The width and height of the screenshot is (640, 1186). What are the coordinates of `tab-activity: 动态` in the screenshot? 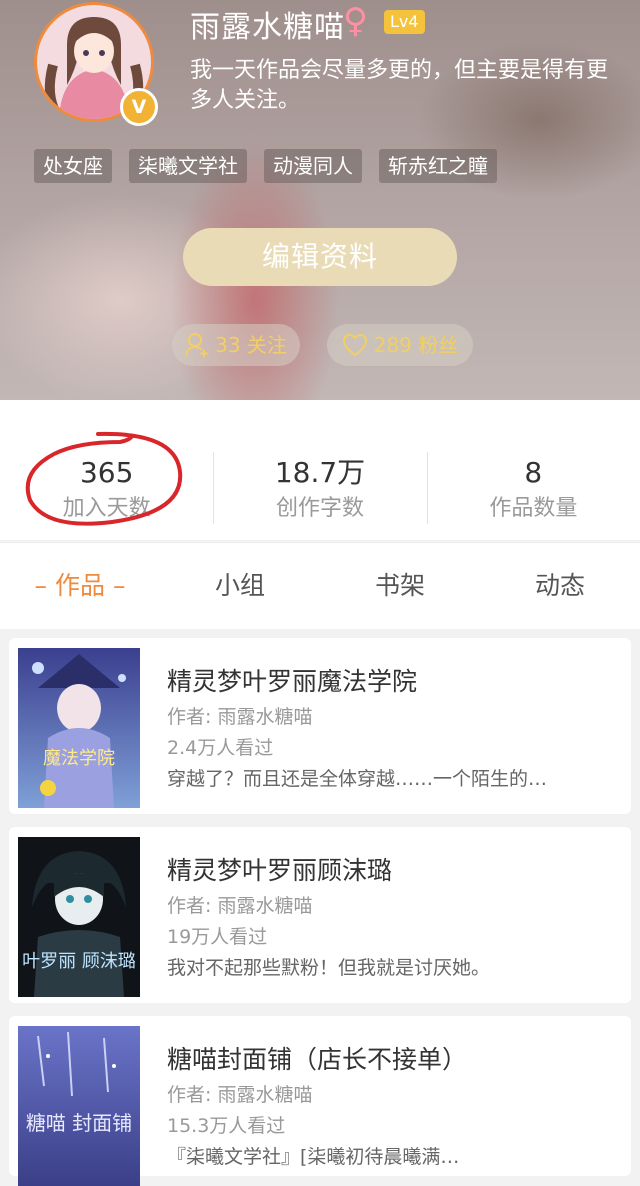 It's located at (560, 586).